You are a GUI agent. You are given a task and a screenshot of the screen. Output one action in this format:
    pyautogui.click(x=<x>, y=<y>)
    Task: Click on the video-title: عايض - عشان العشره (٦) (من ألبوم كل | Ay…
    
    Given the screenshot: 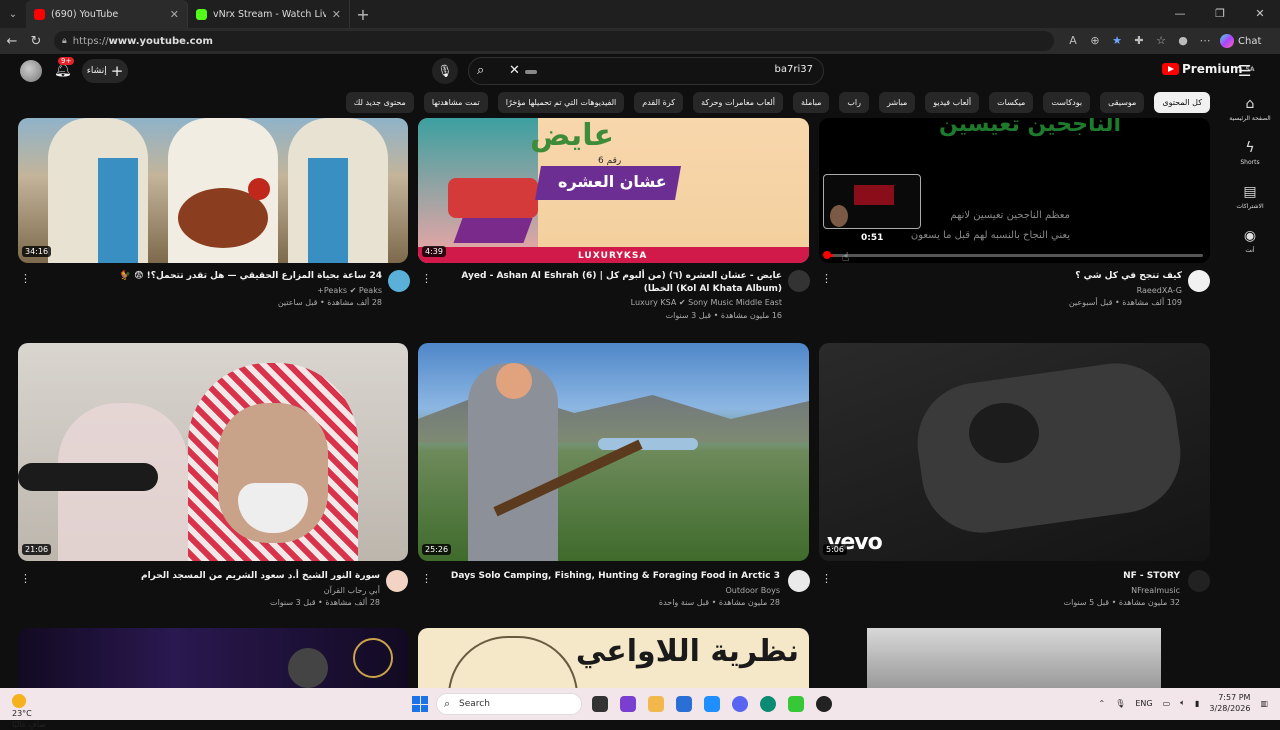 What is the action you would take?
    pyautogui.click(x=611, y=283)
    